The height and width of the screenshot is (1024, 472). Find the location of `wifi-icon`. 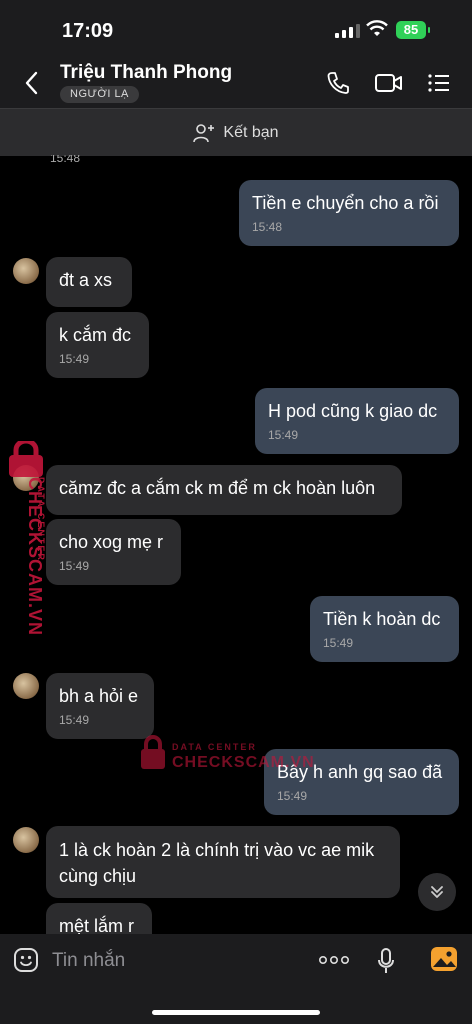

wifi-icon is located at coordinates (377, 28).